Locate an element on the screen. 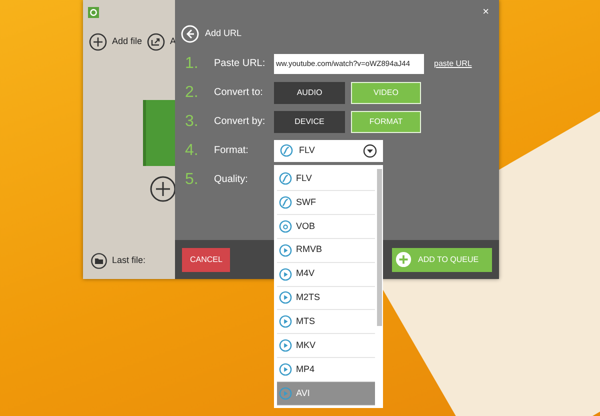  format-option: VOB is located at coordinates (326, 226).